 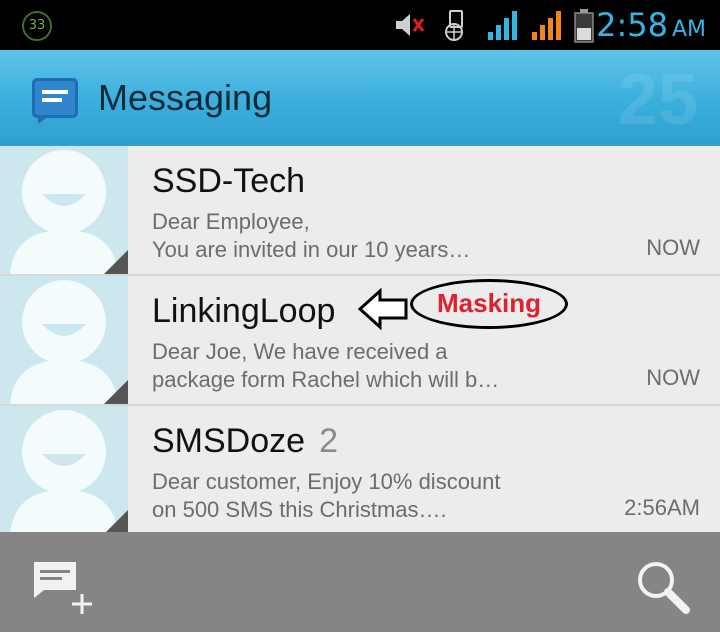 I want to click on new-message-icon, so click(x=65, y=588).